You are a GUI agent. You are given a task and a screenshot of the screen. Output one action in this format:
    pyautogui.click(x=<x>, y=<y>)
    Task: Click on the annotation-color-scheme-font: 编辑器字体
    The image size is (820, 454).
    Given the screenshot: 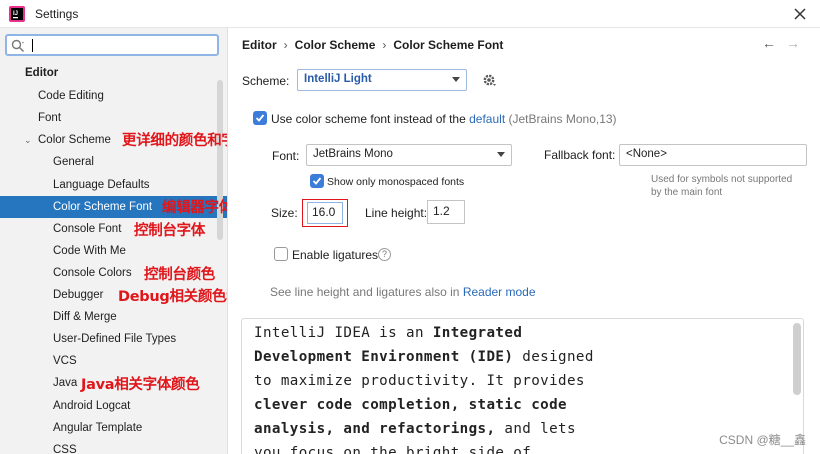 What is the action you would take?
    pyautogui.click(x=195, y=208)
    